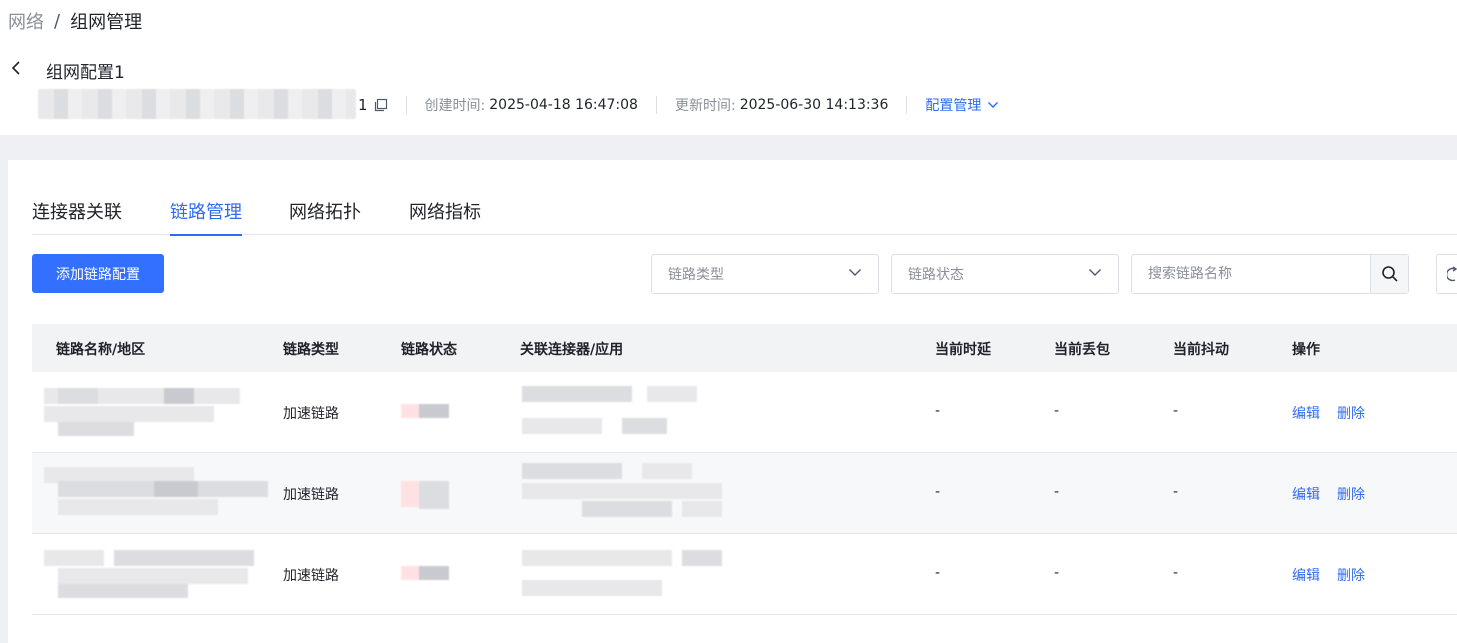  What do you see at coordinates (1306, 350) in the screenshot?
I see `column-header: 操作` at bounding box center [1306, 350].